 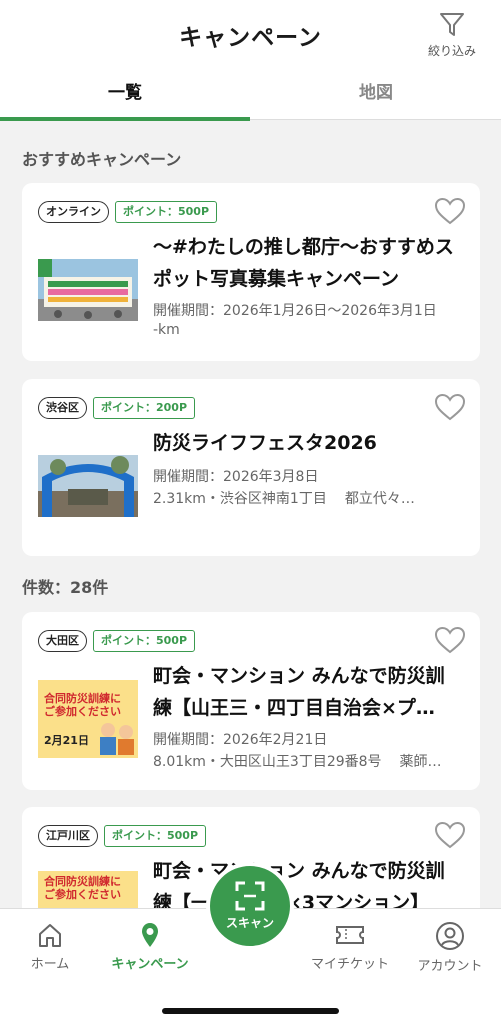 I want to click on nav-ticket-label: マイチケット, so click(x=349, y=964).